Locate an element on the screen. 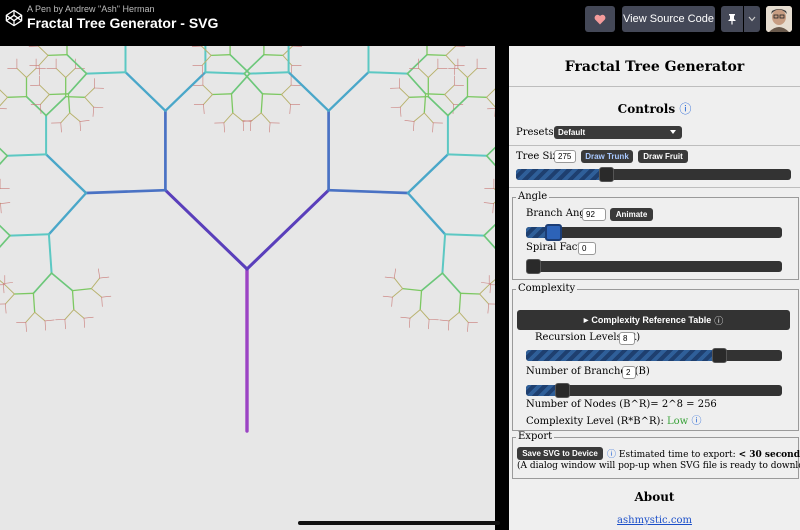  number-of-branches-input: 2 is located at coordinates (629, 372).